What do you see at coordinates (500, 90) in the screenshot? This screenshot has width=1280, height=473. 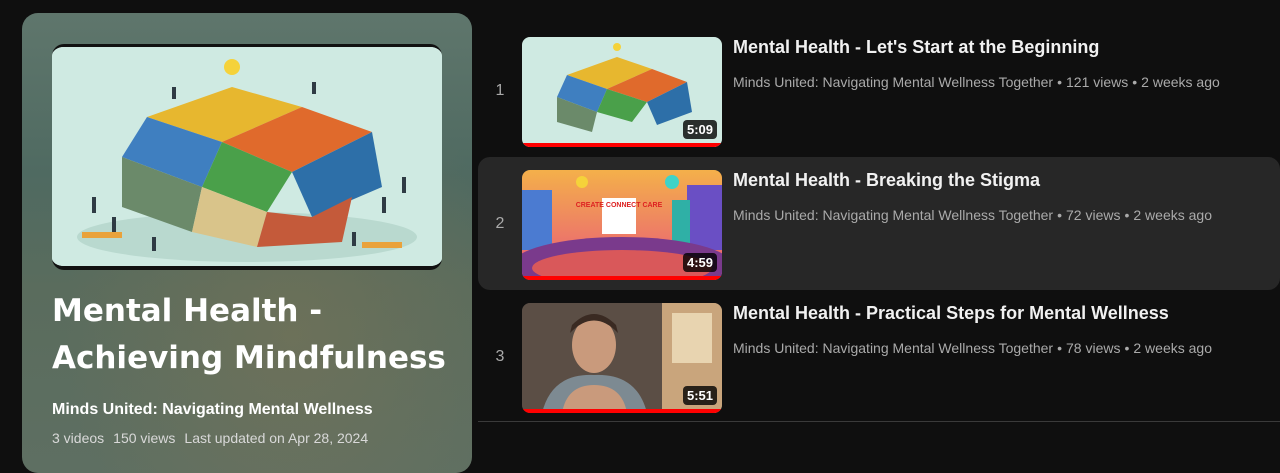 I see `video-index: 1` at bounding box center [500, 90].